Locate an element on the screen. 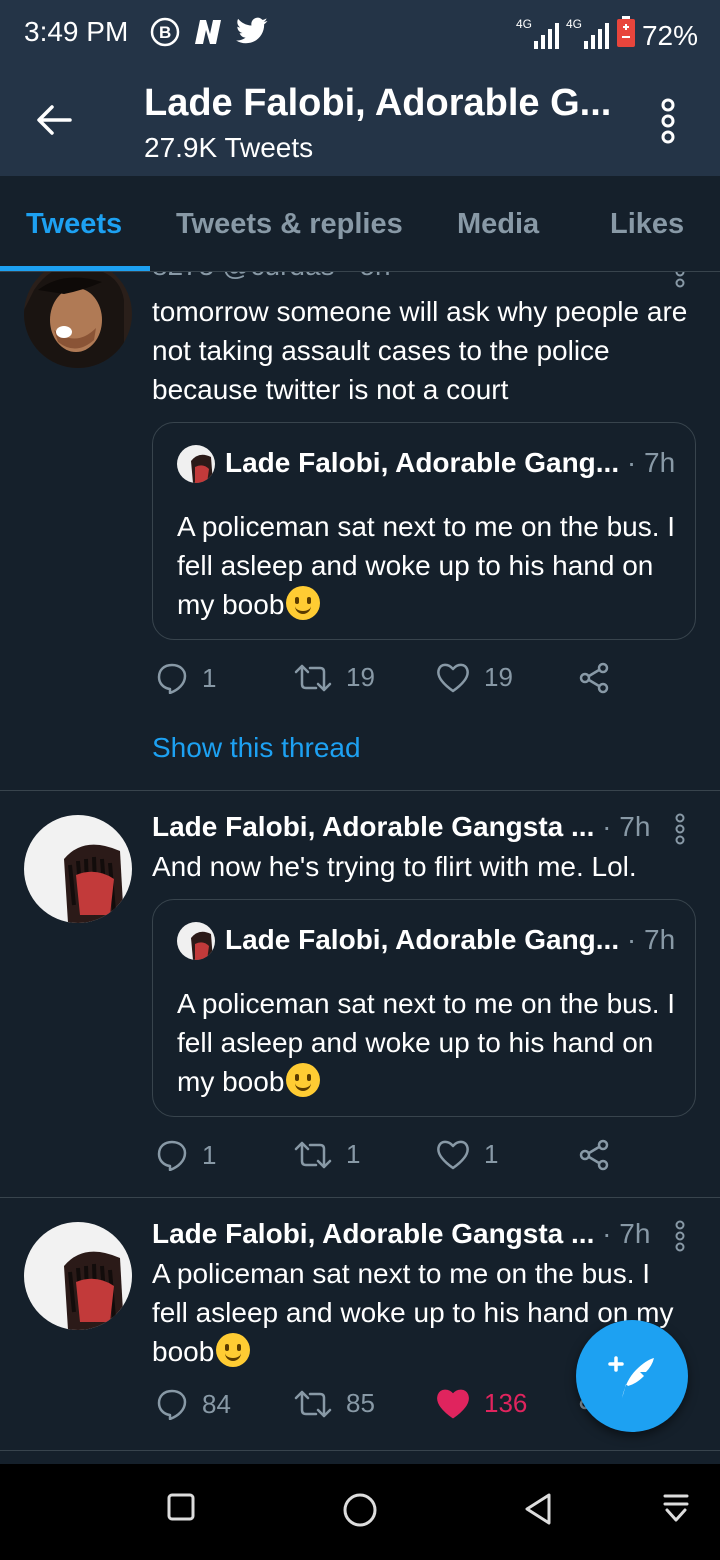 Image resolution: width=720 pixels, height=1560 pixels. tab-tweets: Tweets is located at coordinates (74, 224).